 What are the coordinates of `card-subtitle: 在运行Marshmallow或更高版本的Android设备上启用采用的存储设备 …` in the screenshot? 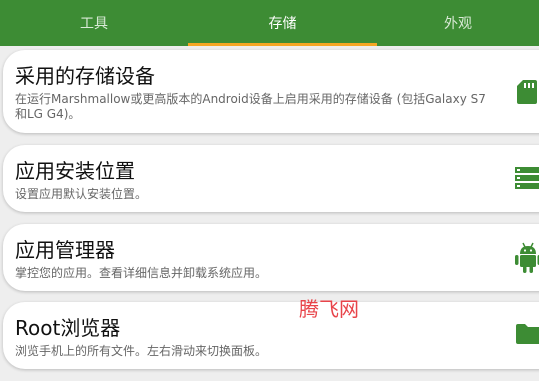 It's located at (250, 106).